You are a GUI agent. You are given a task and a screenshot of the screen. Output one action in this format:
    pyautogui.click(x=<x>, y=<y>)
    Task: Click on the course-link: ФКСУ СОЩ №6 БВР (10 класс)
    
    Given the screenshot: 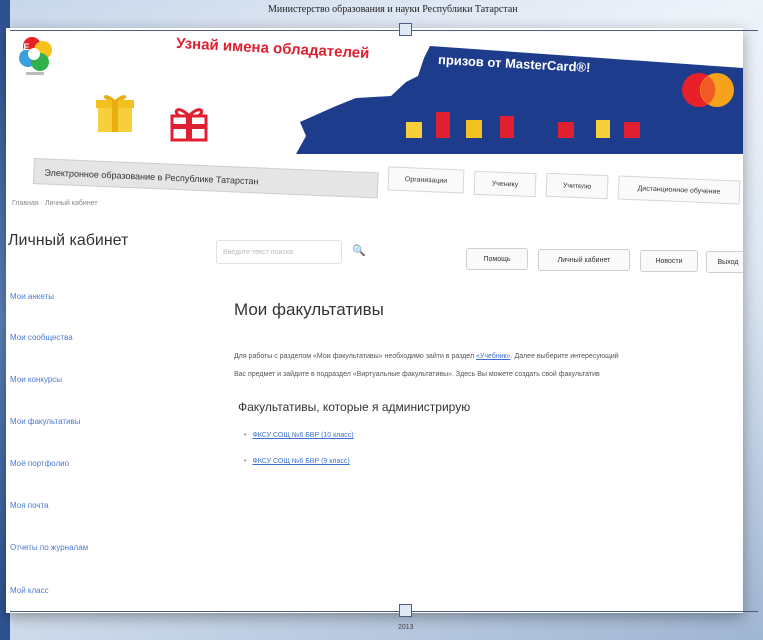 What is the action you would take?
    pyautogui.click(x=302, y=435)
    